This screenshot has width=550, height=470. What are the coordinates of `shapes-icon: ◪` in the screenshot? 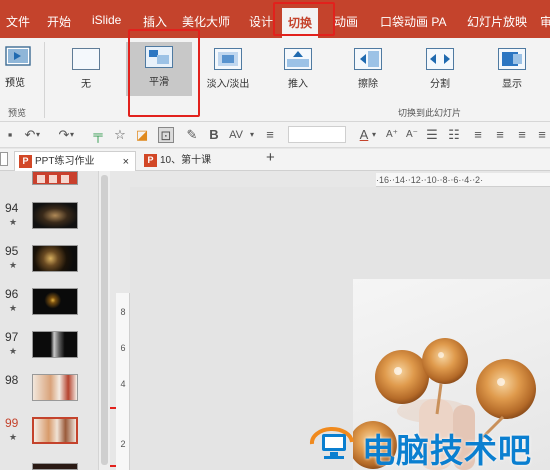 It's located at (142, 135).